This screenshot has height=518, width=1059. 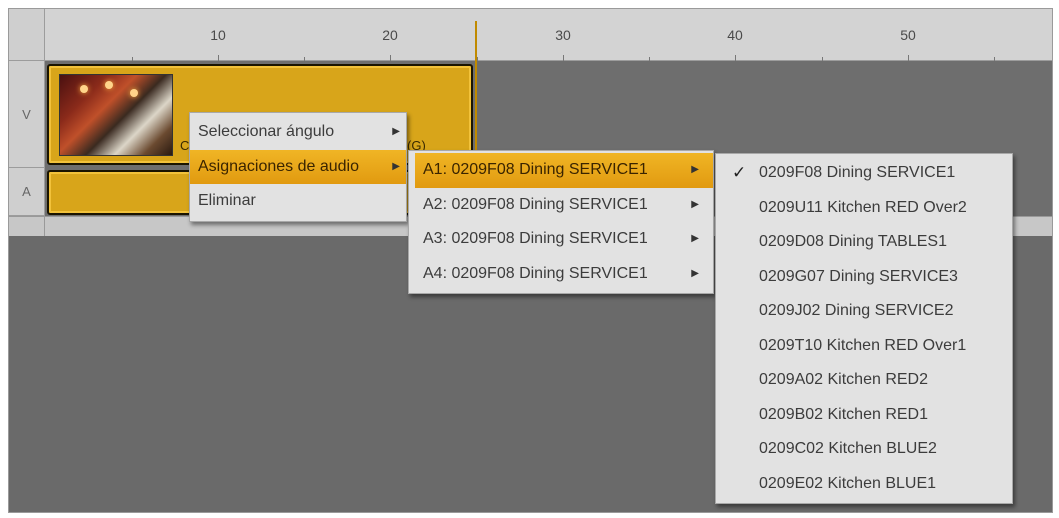 I want to click on menu-item-delete: Eliminar, so click(x=298, y=201).